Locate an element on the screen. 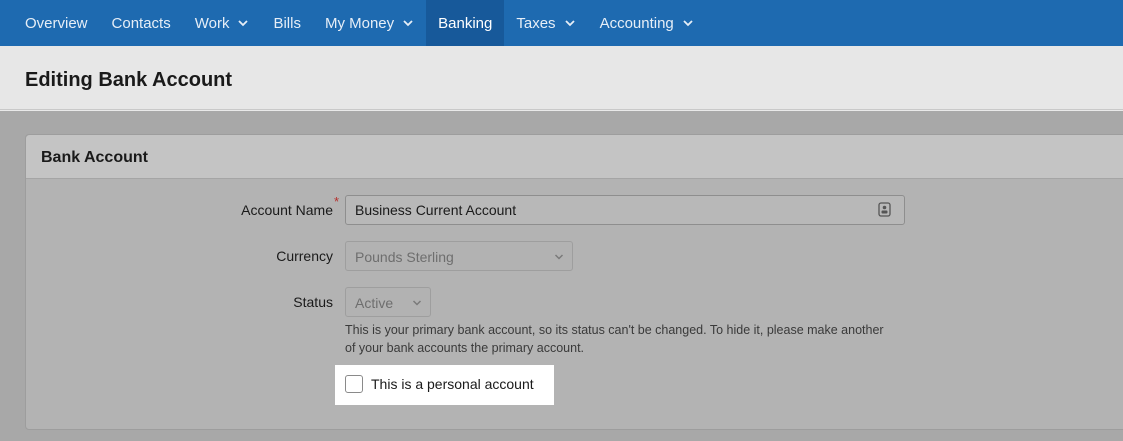  nav-label: Banking is located at coordinates (465, 23).